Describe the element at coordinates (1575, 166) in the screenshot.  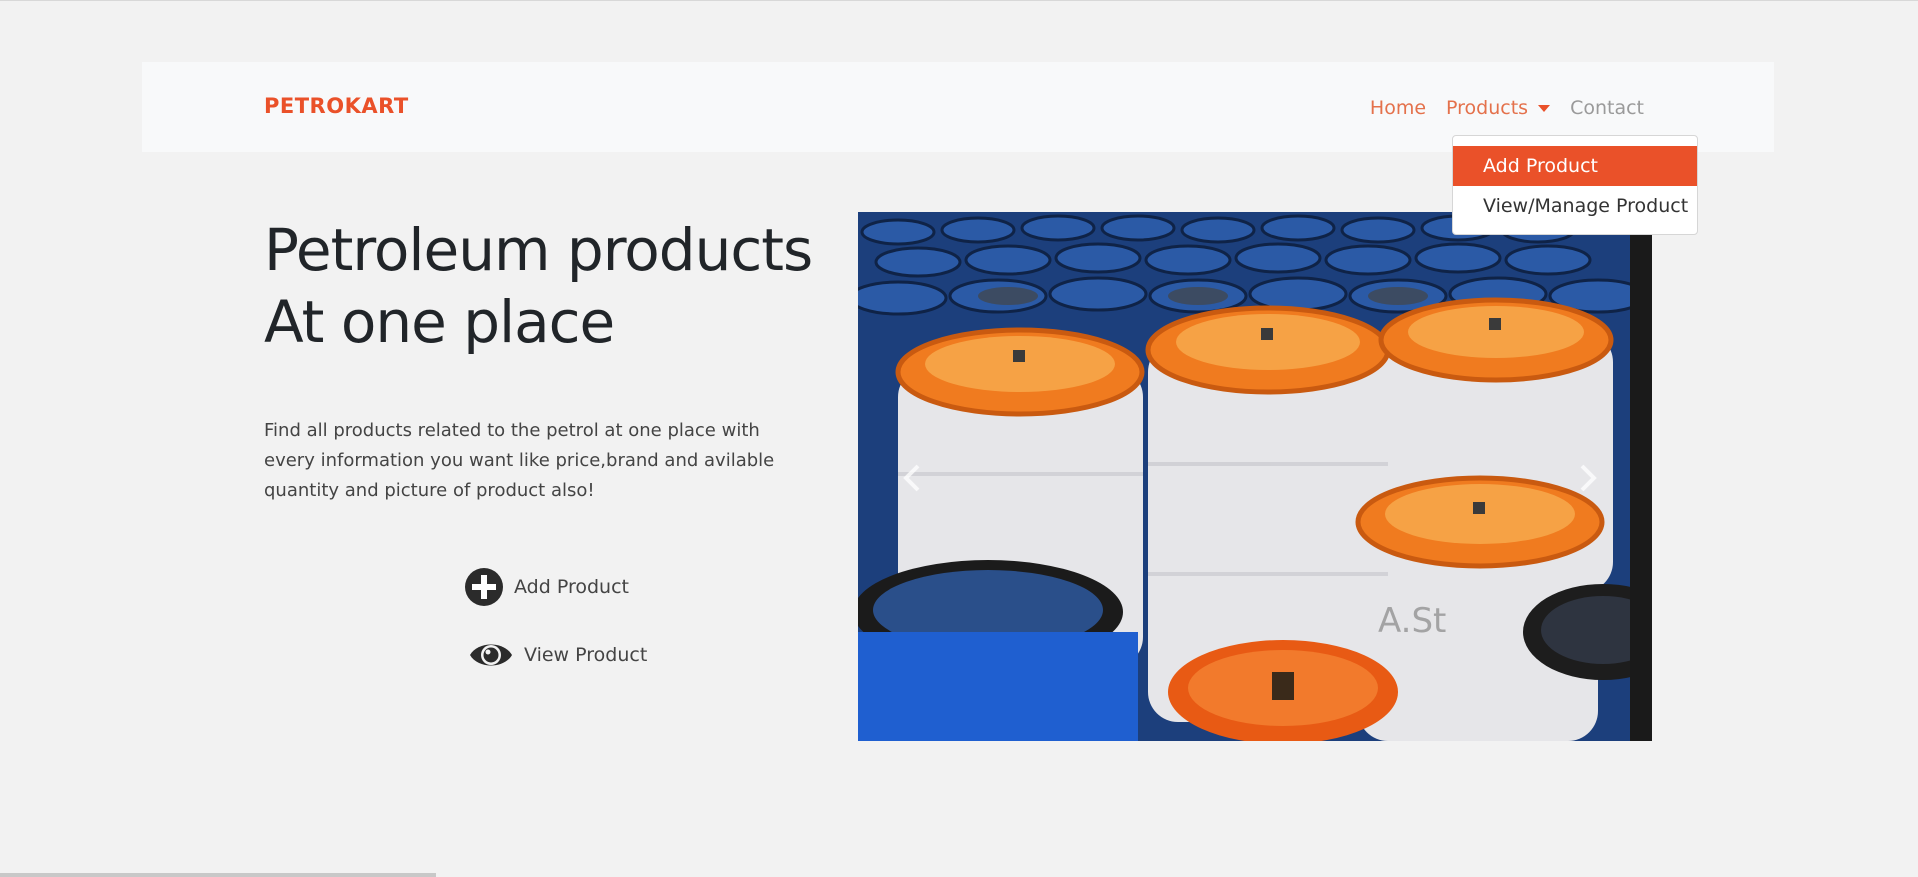
I see `dropdown-item-add-product: Add Product` at that location.